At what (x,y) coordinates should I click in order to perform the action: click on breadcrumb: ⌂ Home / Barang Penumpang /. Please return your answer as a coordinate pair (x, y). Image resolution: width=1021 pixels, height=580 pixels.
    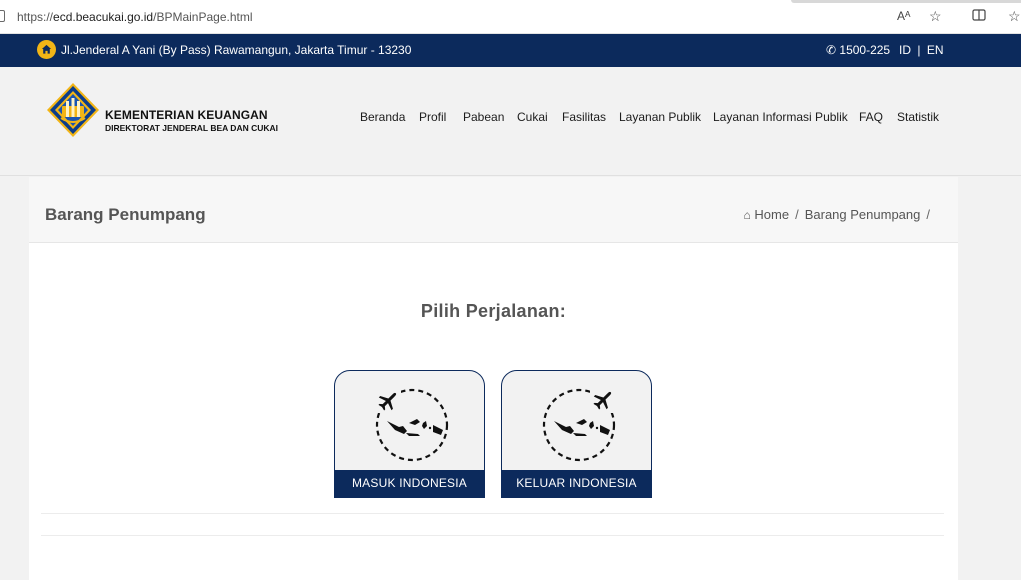
    Looking at the image, I should click on (840, 214).